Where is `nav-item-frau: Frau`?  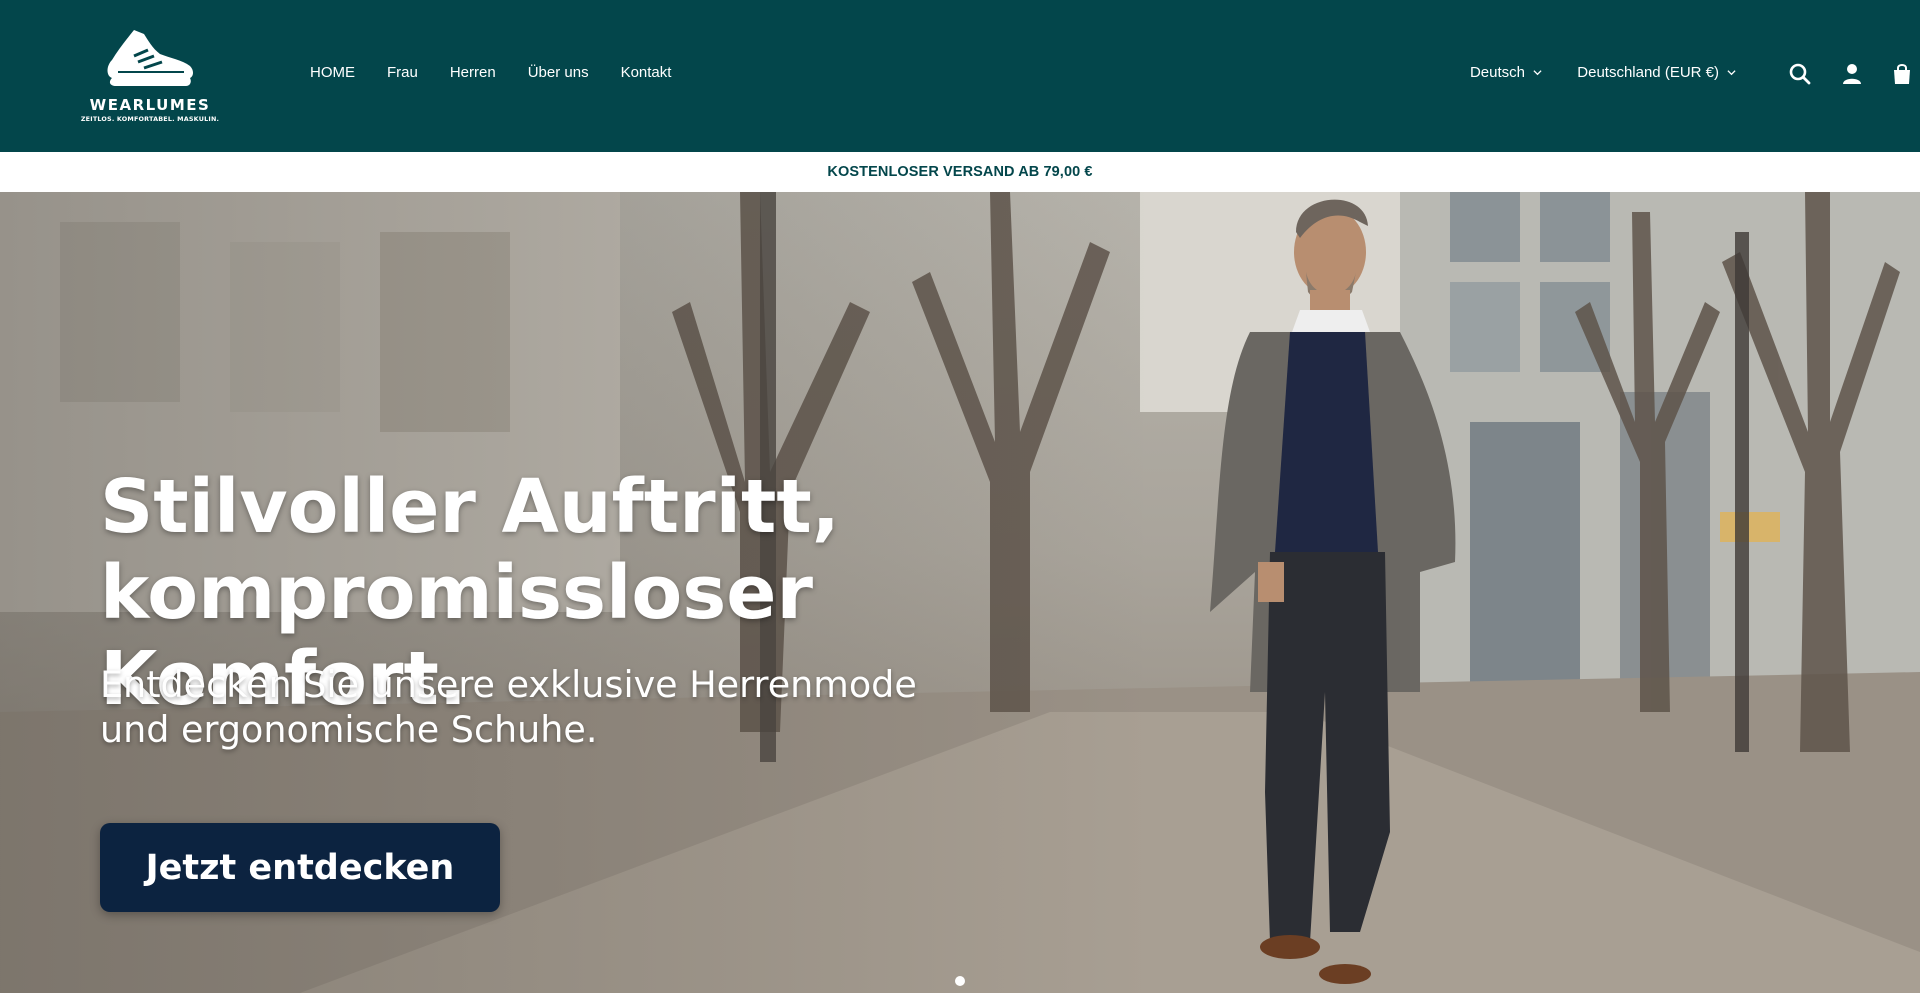
nav-item-frau: Frau is located at coordinates (402, 72).